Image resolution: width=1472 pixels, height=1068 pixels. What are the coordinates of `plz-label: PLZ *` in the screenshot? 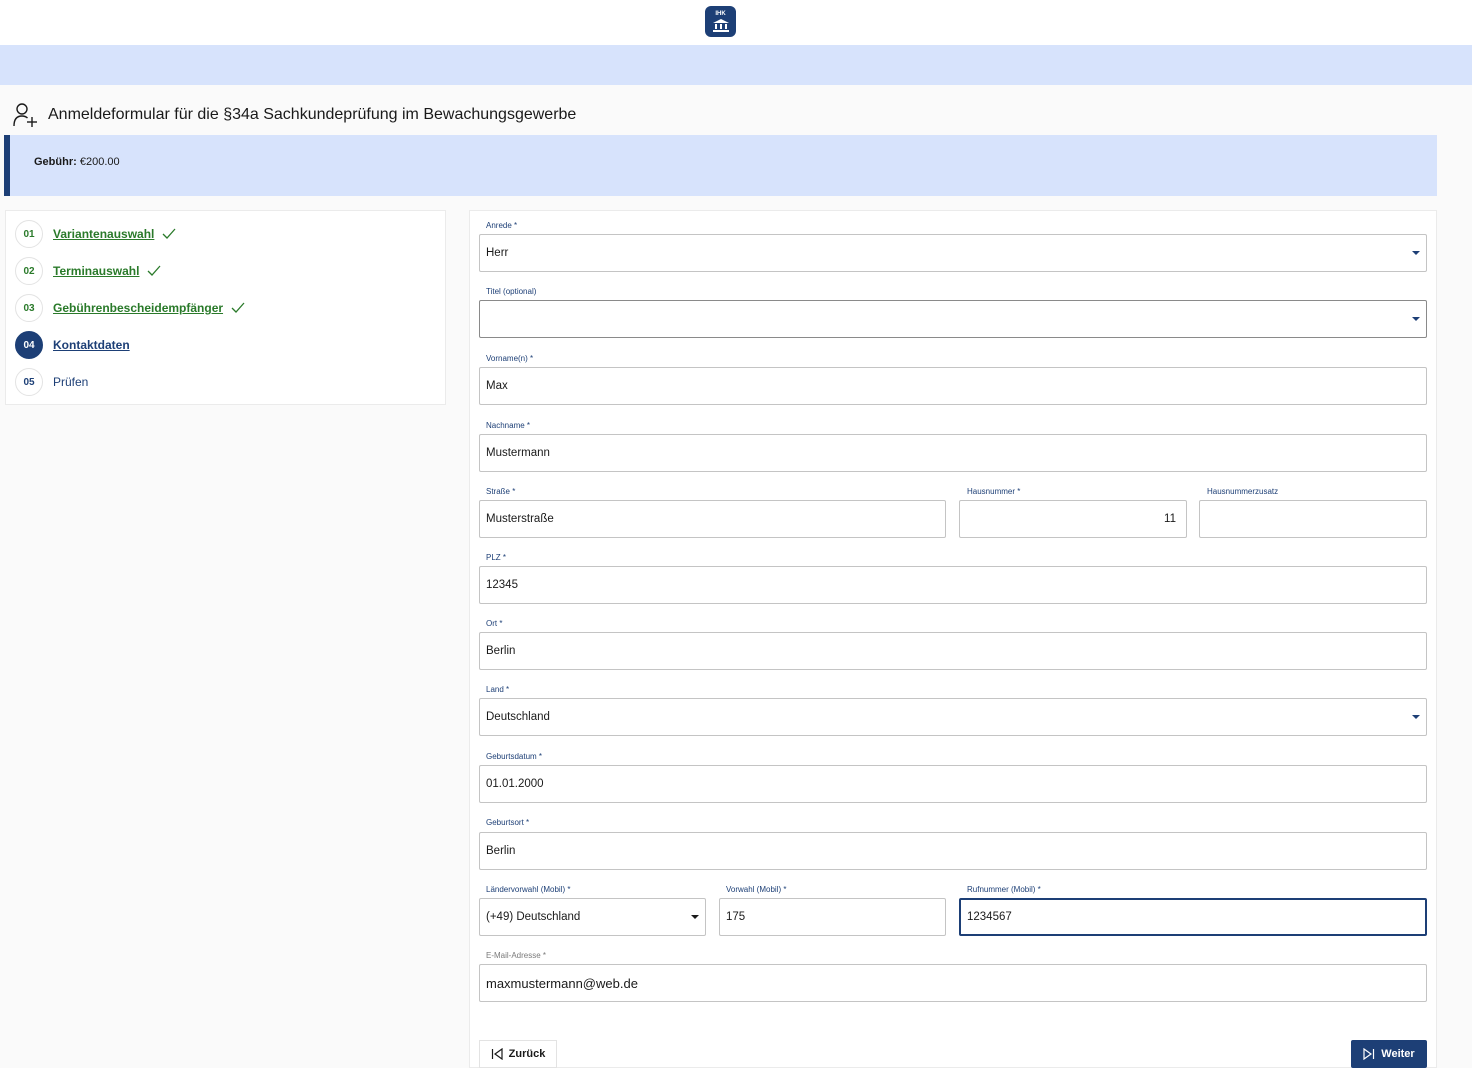 It's located at (496, 557).